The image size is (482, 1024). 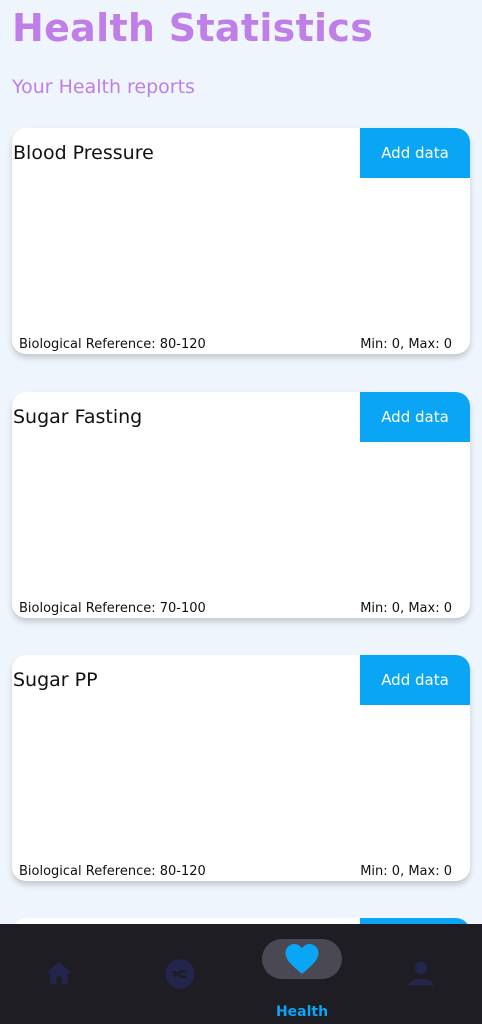 I want to click on explore-icon, so click(x=180, y=974).